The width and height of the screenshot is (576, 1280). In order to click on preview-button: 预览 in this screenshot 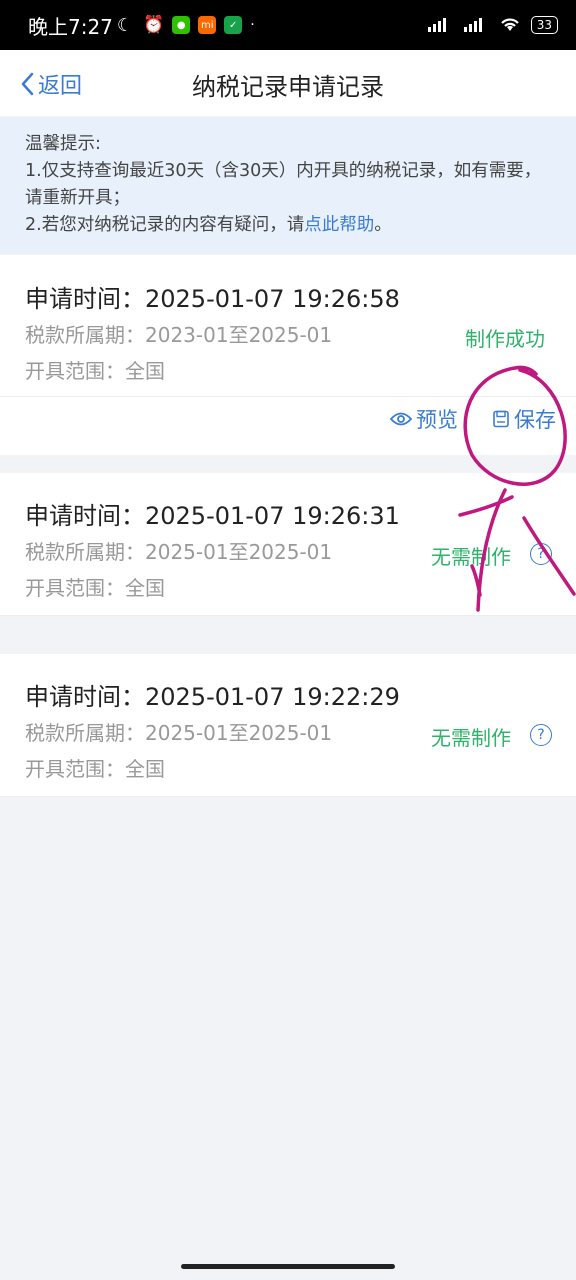, I will do `click(424, 419)`.